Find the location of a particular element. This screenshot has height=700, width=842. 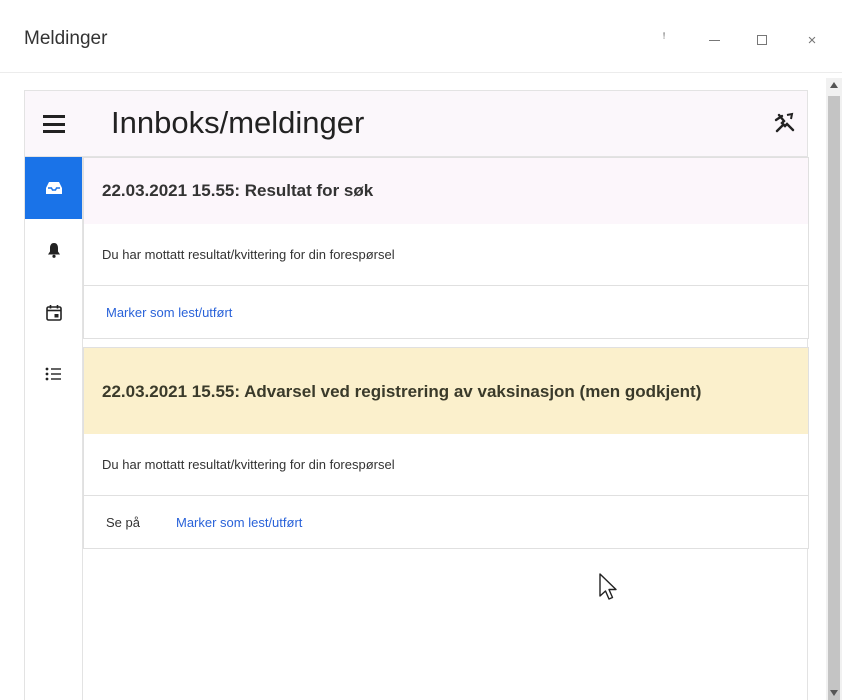

sidebar-item-notifications is located at coordinates (53, 250).